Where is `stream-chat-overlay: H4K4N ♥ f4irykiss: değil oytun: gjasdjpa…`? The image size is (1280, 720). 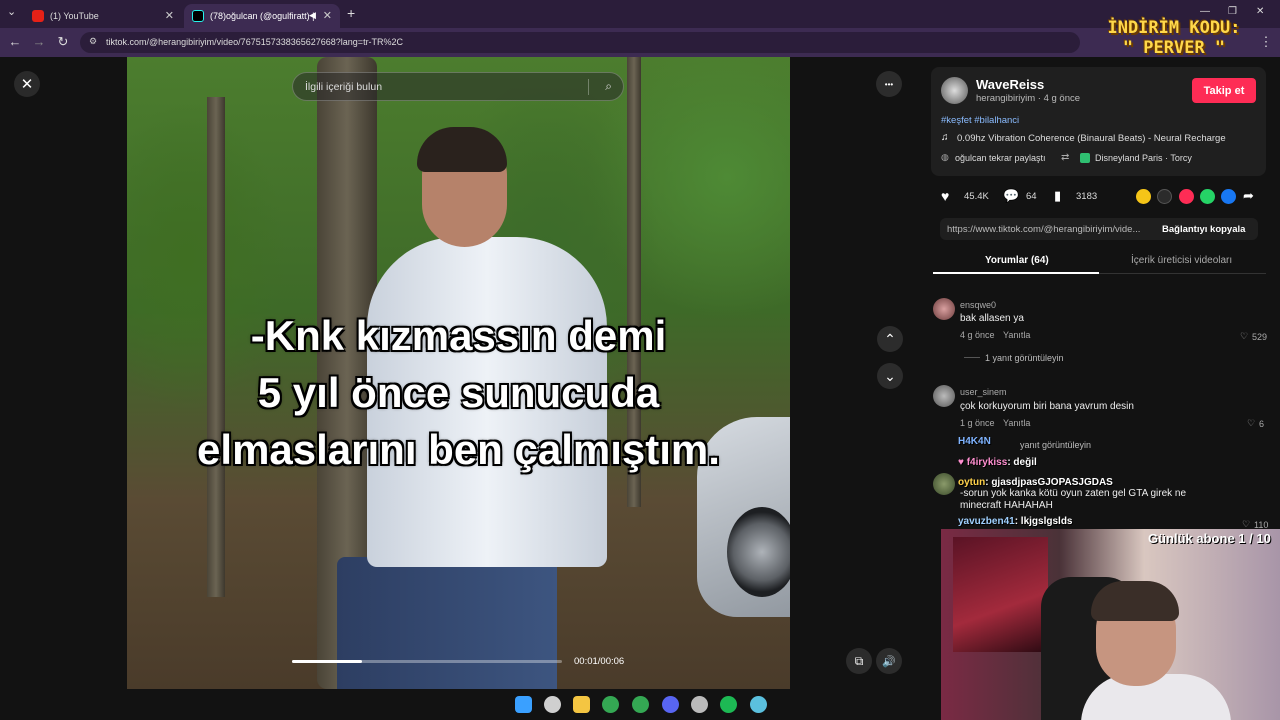 stream-chat-overlay: H4K4N ♥ f4irykiss: değil oytun: gjasdjpa… is located at coordinates (1073, 484).